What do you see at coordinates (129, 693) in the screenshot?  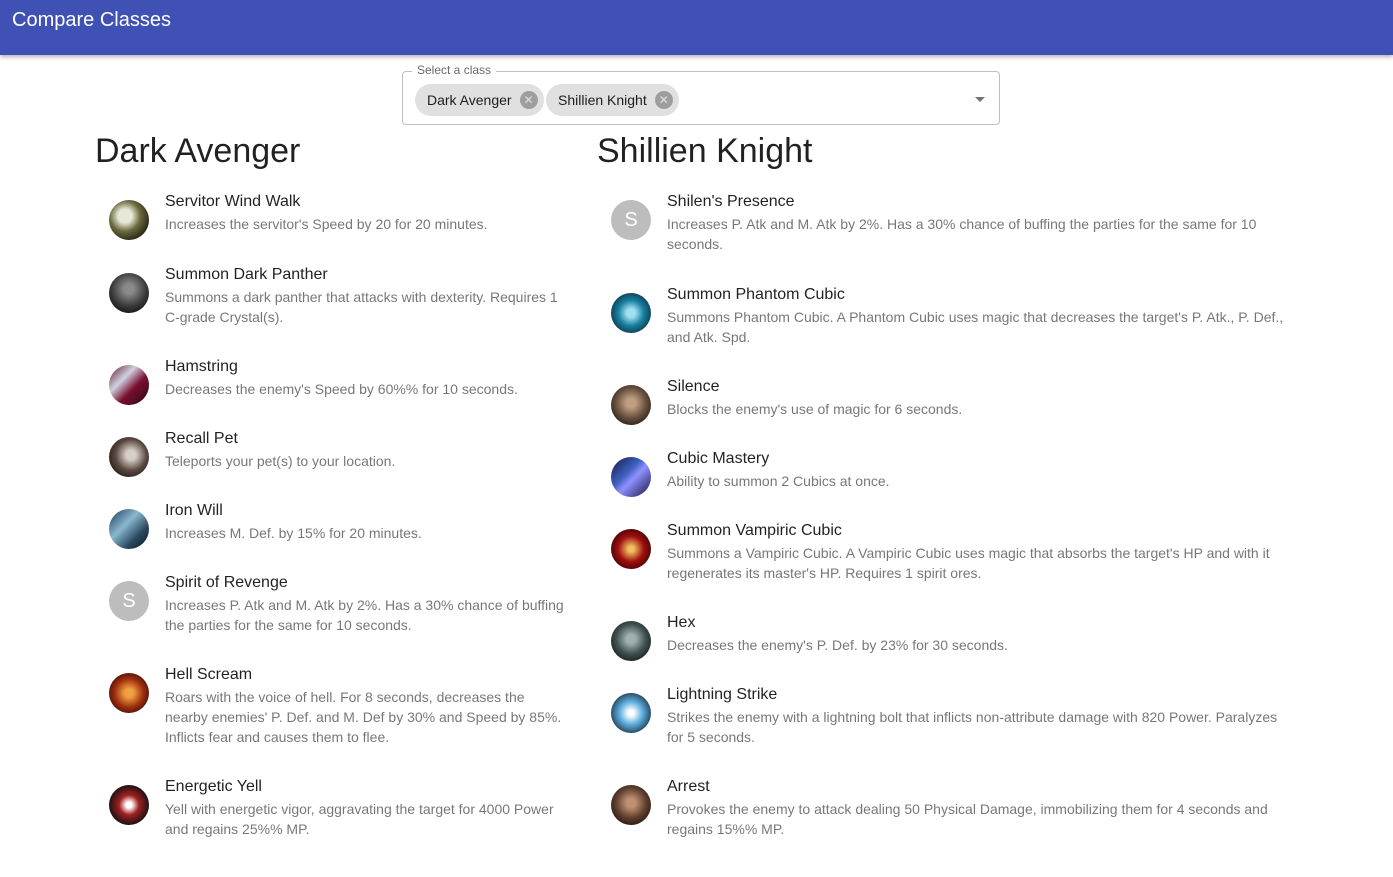 I see `scream-icon` at bounding box center [129, 693].